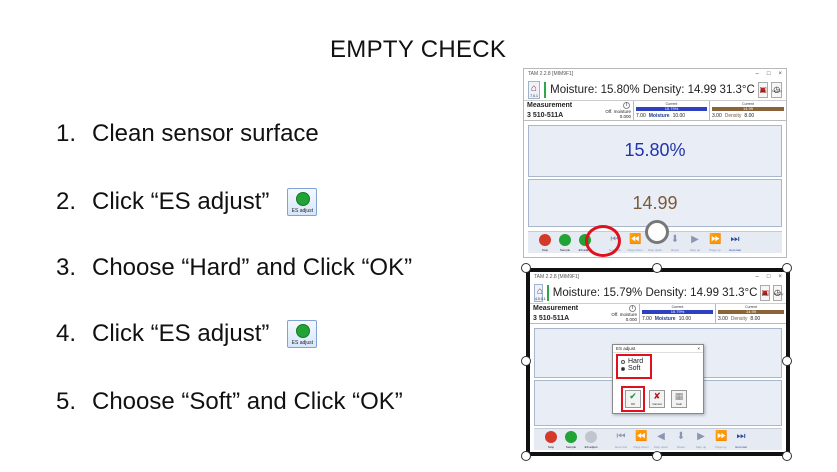 This screenshot has width=837, height=472. Describe the element at coordinates (603, 241) in the screenshot. I see `highlight-ring` at that location.